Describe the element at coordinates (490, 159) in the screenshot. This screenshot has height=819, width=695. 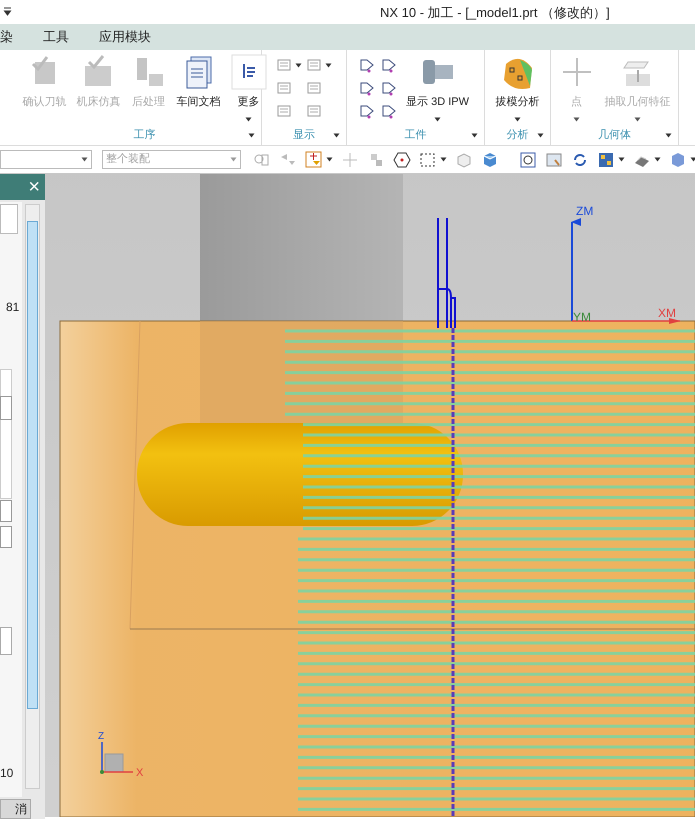
I see `cube-icon` at that location.